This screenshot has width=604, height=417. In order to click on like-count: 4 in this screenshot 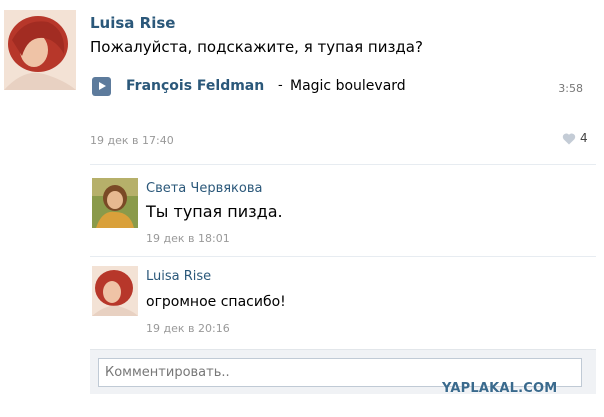, I will do `click(584, 138)`.